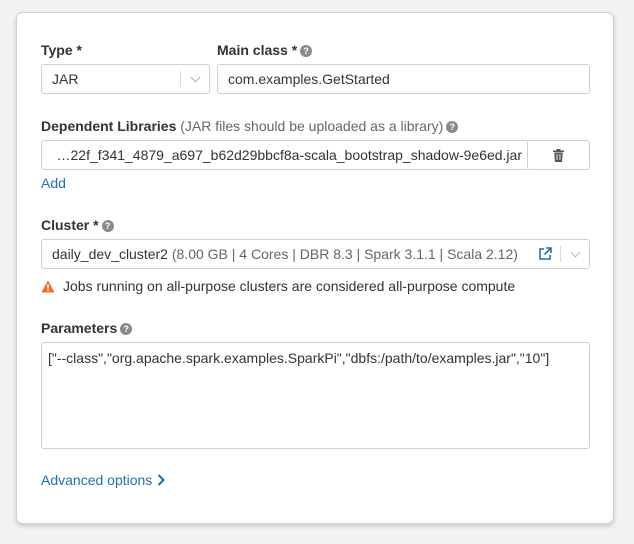 This screenshot has width=634, height=544. Describe the element at coordinates (79, 328) in the screenshot. I see `parameters-label-text: Parameters` at that location.